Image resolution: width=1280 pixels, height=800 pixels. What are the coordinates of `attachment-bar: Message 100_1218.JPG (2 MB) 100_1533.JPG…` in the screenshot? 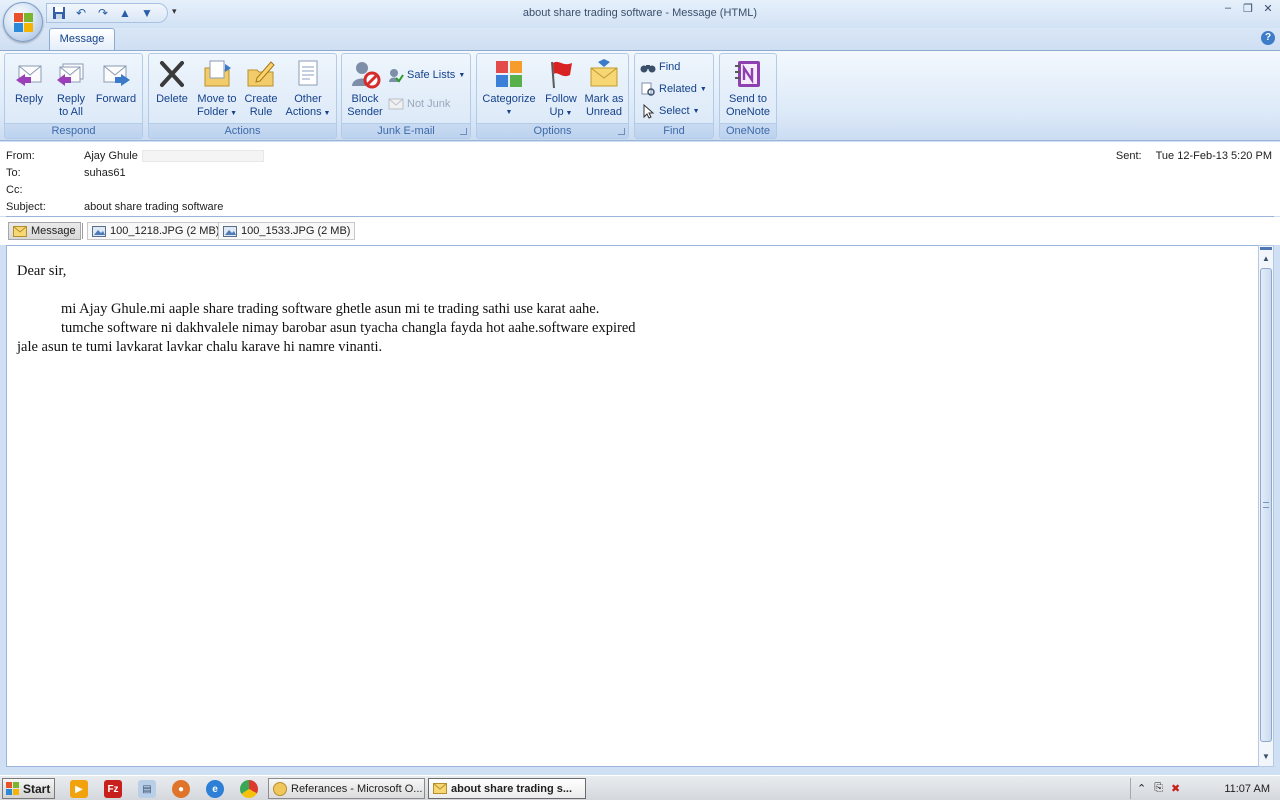 It's located at (640, 231).